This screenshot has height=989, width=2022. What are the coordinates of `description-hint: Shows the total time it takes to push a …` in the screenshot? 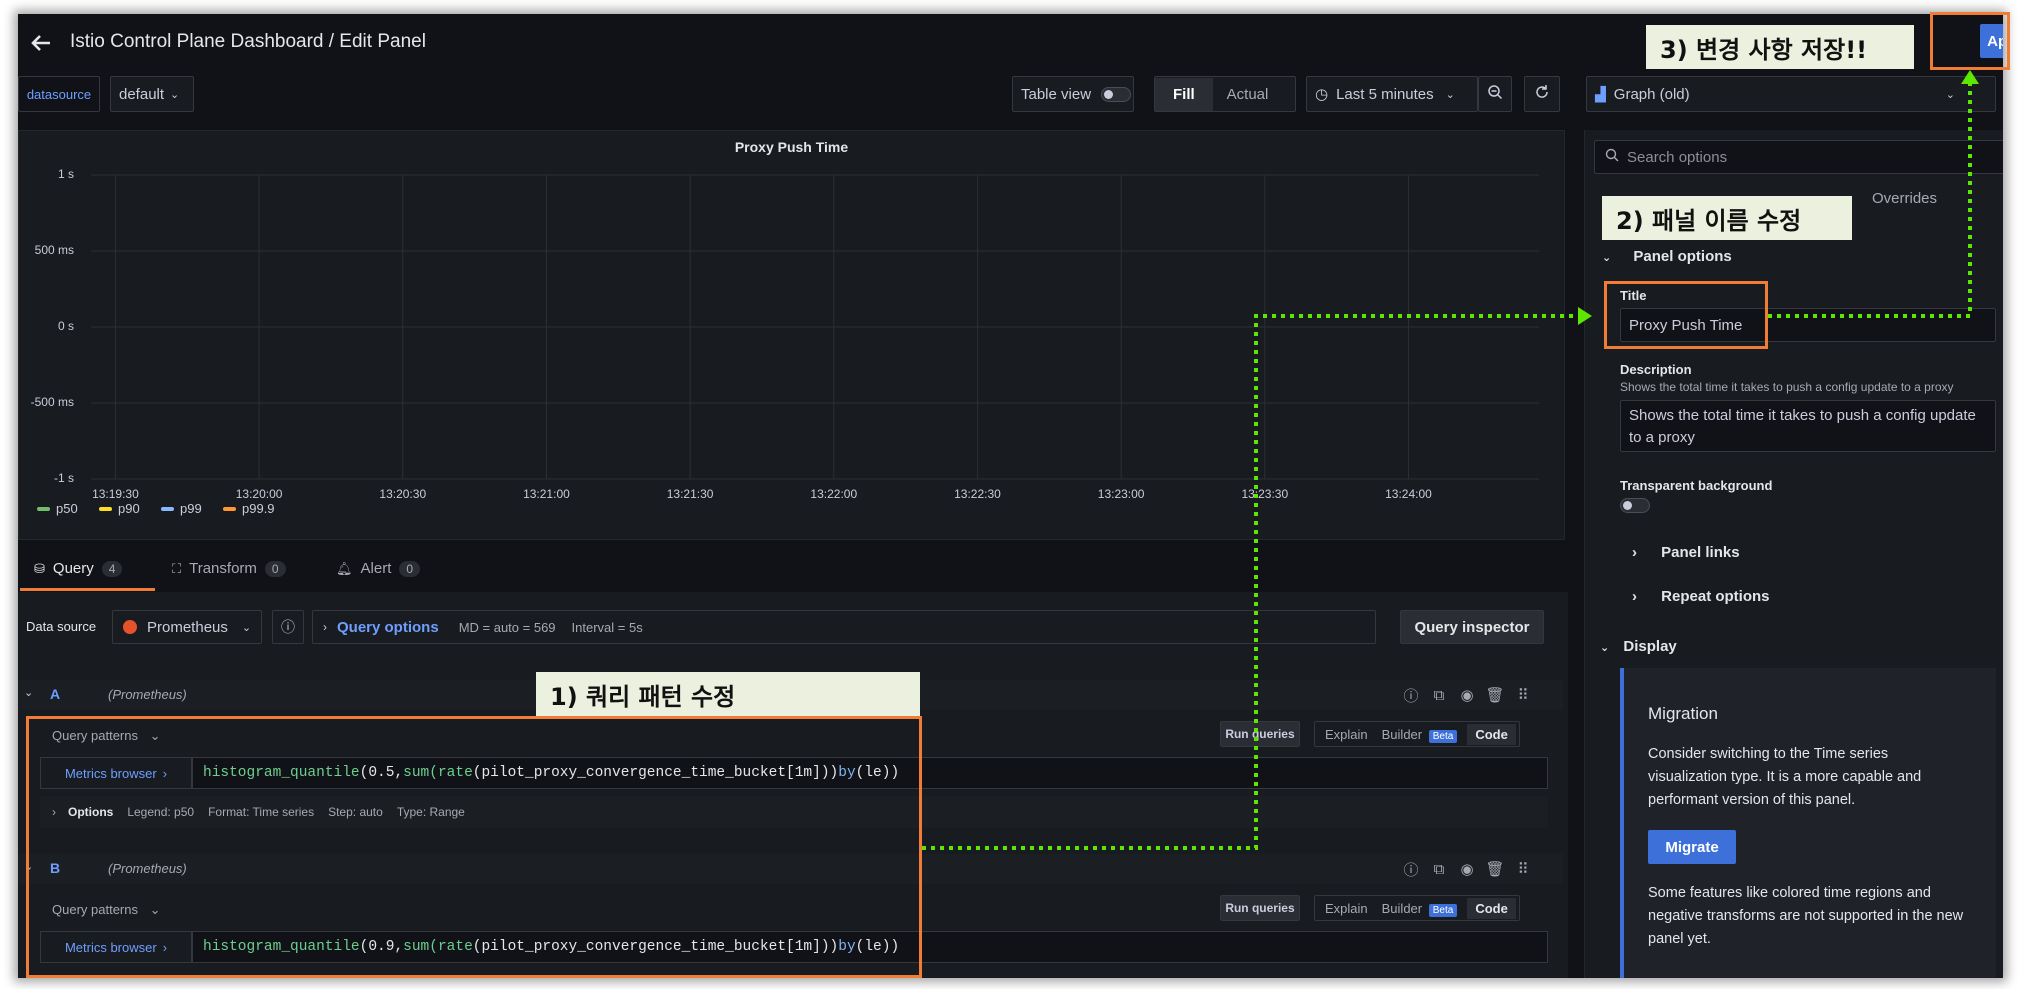 It's located at (1787, 387).